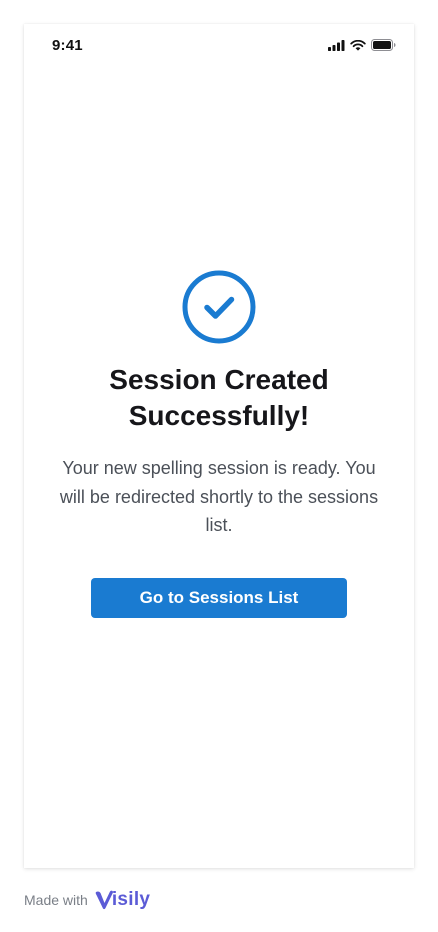 This screenshot has height=932, width=438. I want to click on status-icons, so click(362, 45).